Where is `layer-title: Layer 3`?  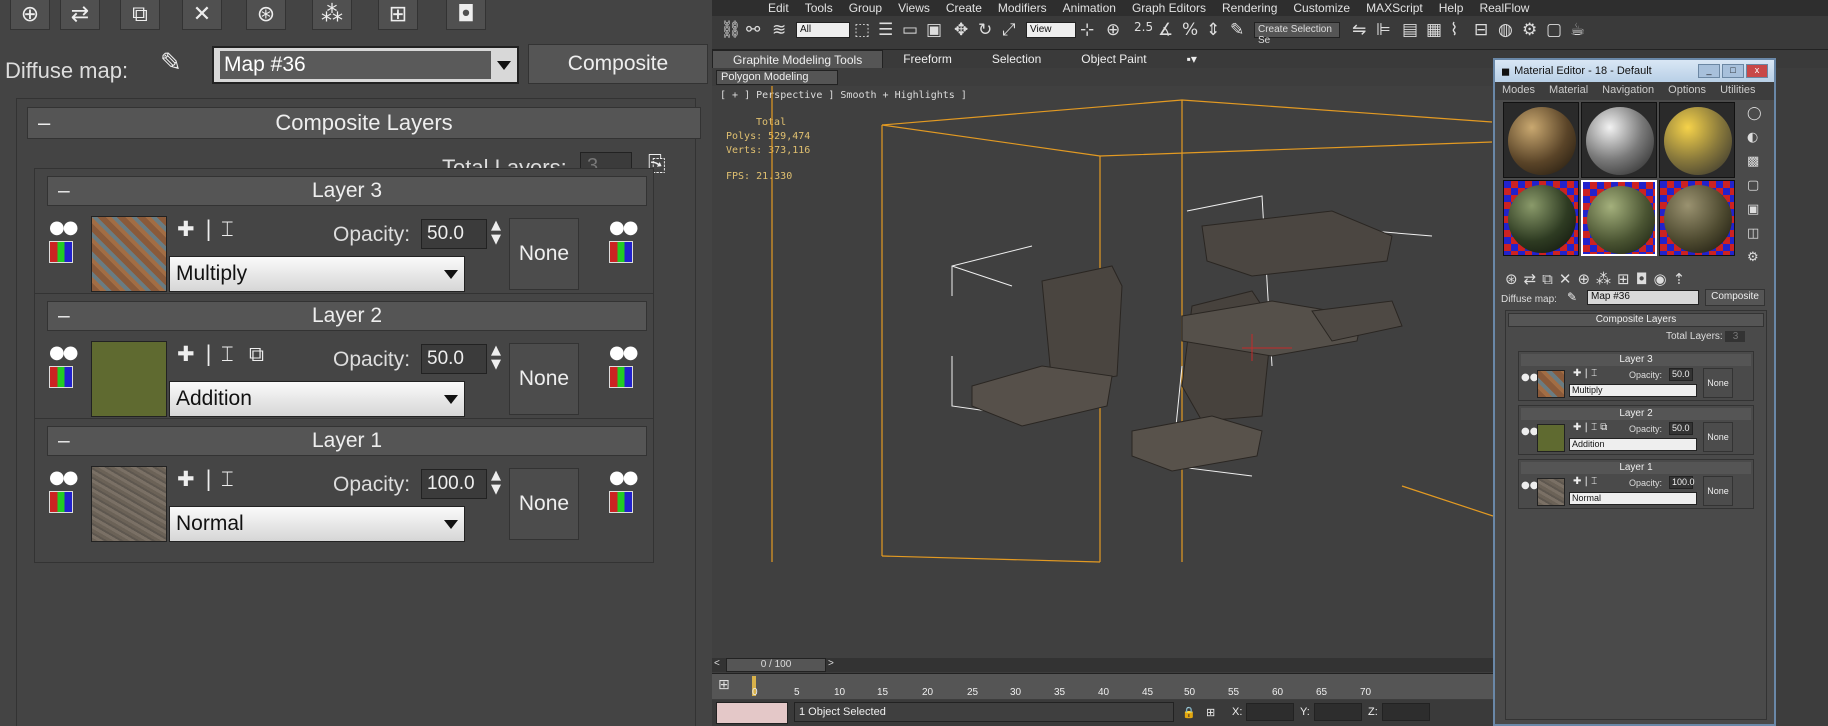
layer-title: Layer 3 is located at coordinates (1636, 360).